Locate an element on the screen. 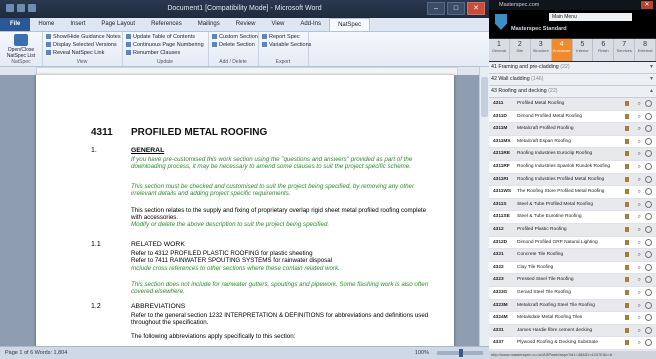 The image size is (656, 359). custom-section-button: Custom Section is located at coordinates (235, 37).